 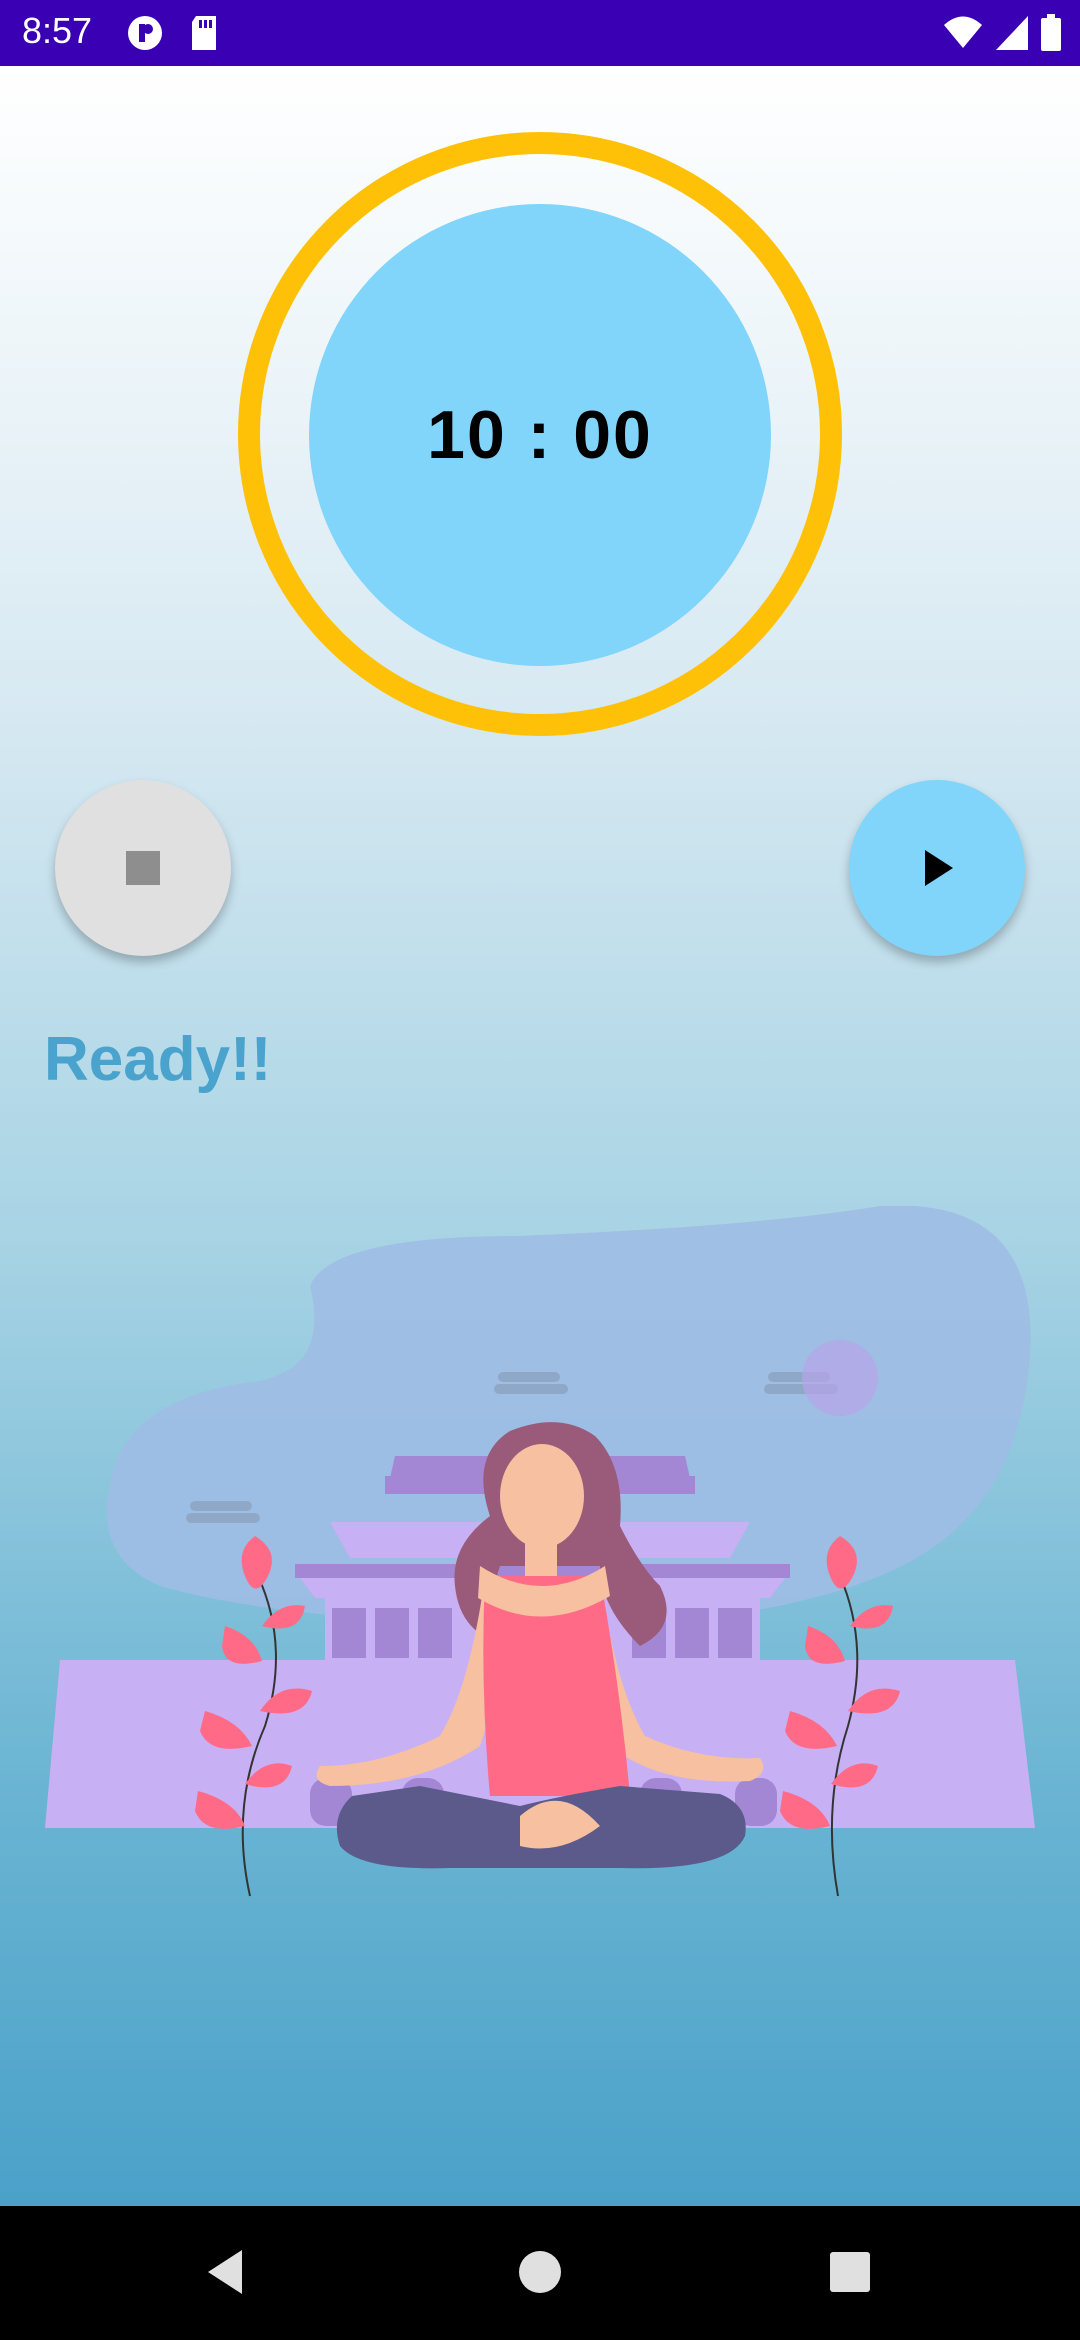 I want to click on stop-icon, so click(x=143, y=868).